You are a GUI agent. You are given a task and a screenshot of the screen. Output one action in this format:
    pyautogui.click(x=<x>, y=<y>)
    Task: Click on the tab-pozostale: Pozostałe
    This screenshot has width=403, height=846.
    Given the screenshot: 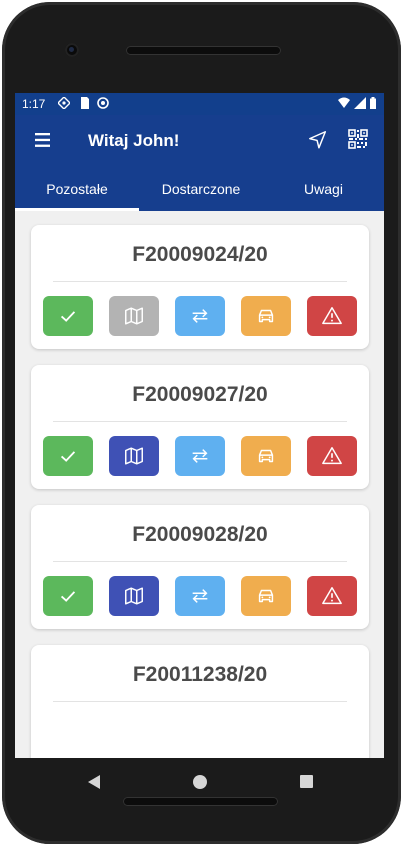 What is the action you would take?
    pyautogui.click(x=77, y=189)
    